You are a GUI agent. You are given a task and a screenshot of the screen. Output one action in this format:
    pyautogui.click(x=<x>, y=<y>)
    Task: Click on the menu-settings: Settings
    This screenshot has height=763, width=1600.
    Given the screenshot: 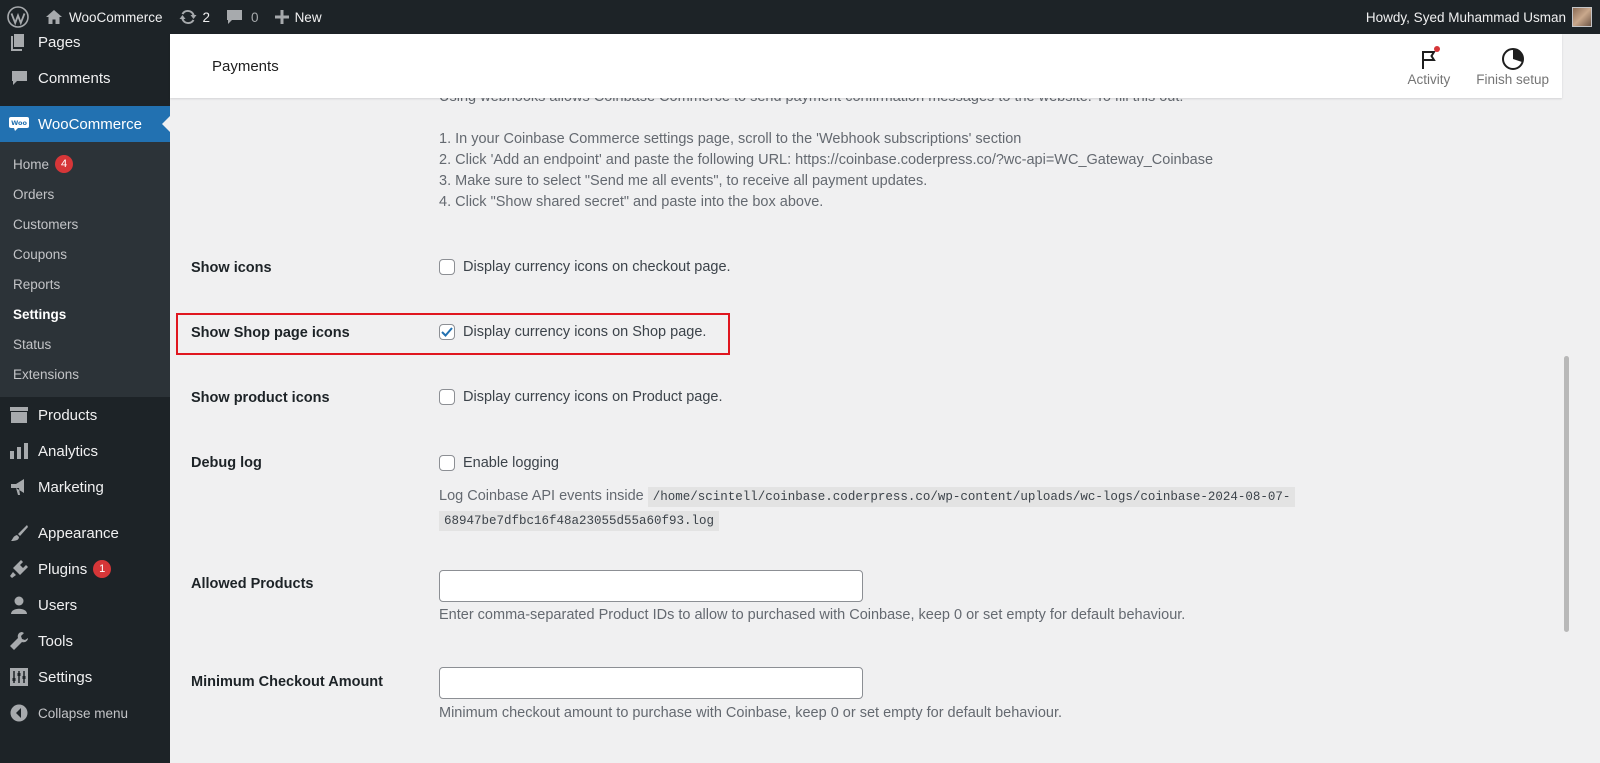 What is the action you would take?
    pyautogui.click(x=85, y=677)
    